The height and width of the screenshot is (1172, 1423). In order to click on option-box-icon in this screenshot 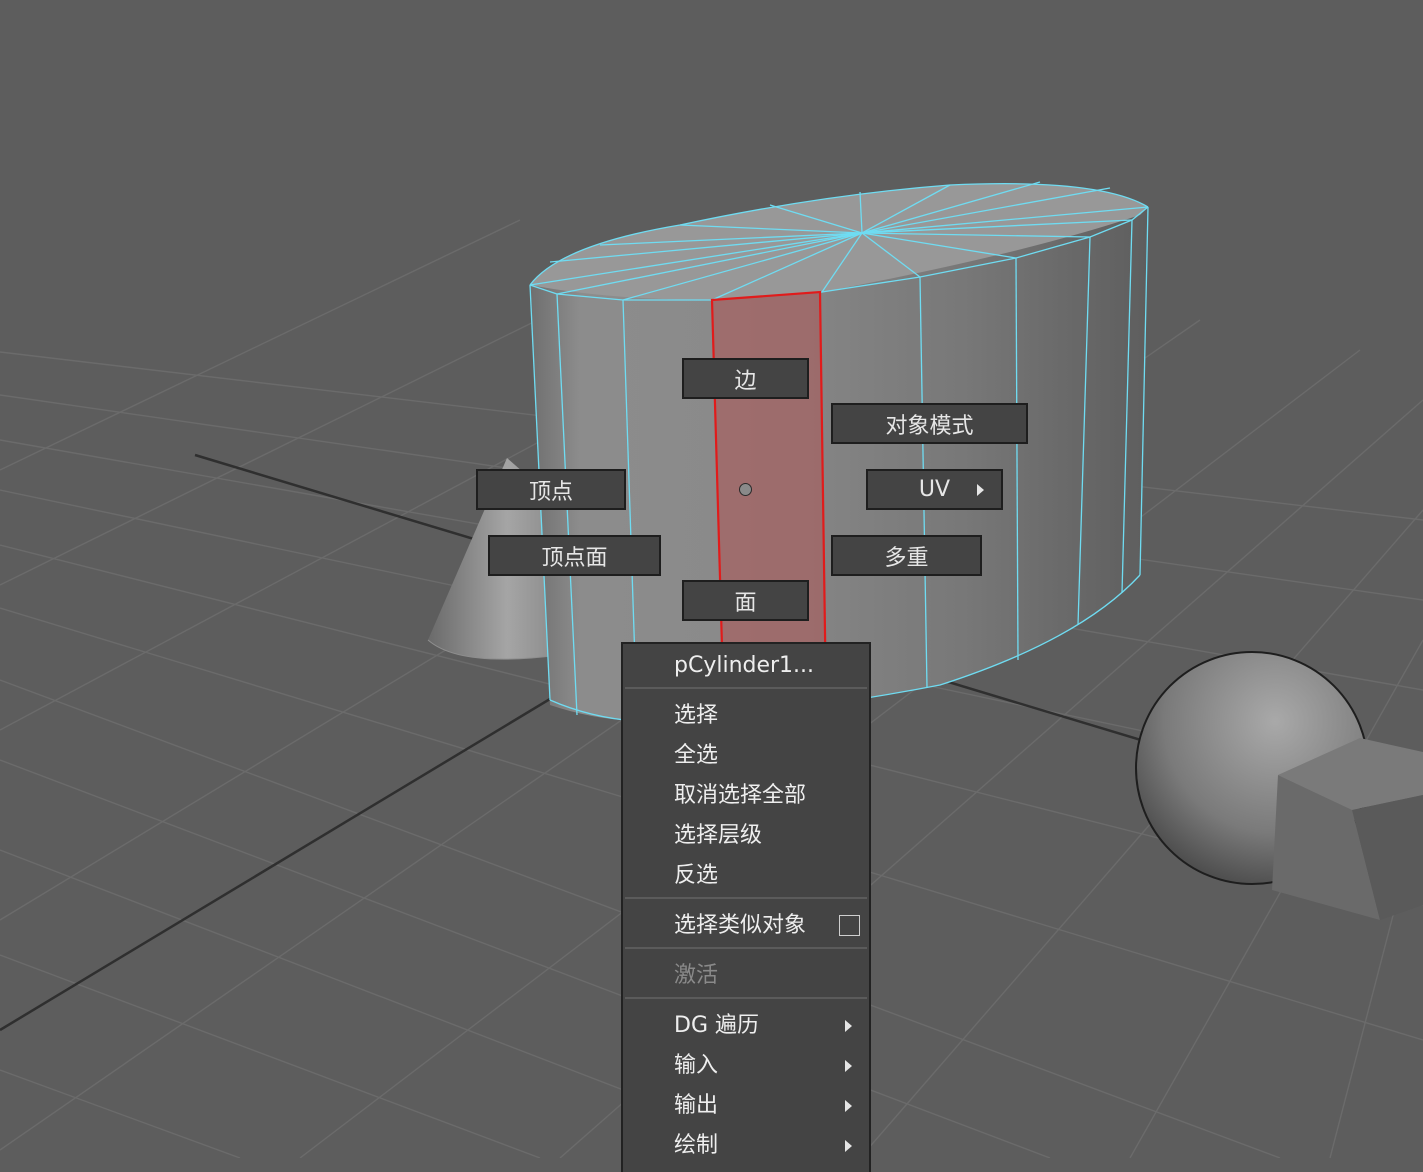, I will do `click(849, 925)`.